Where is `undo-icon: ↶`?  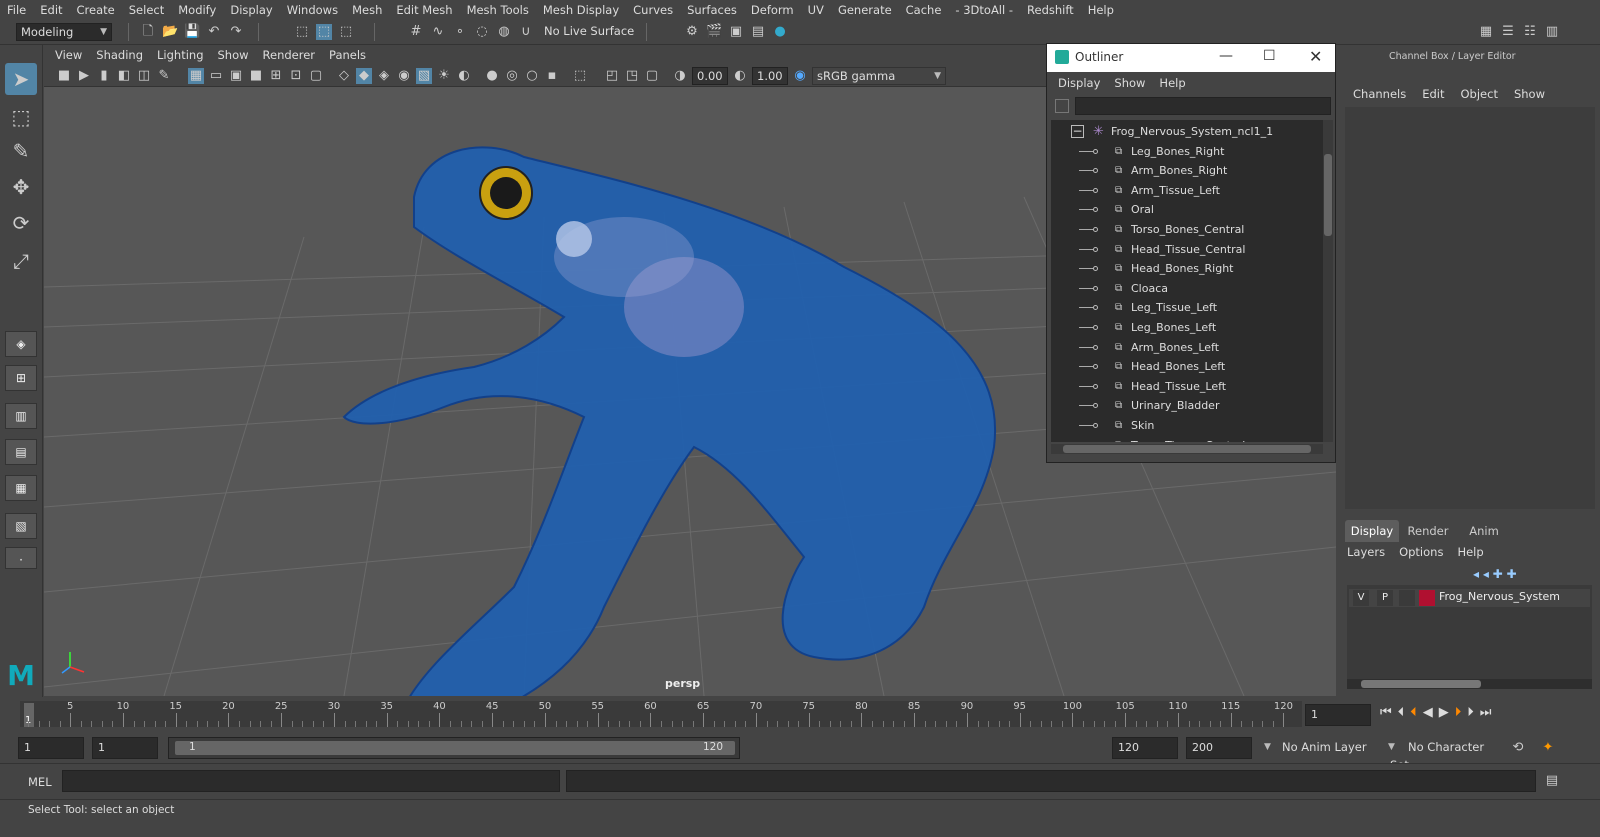
undo-icon: ↶ is located at coordinates (214, 32).